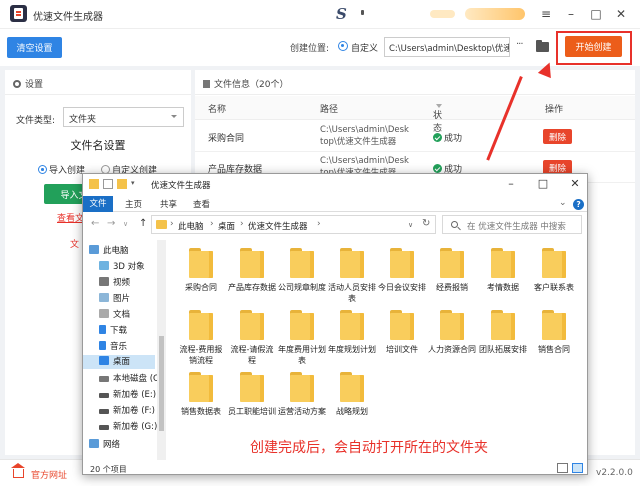 This screenshot has width=640, height=486. I want to click on address-bar: › 此电脑 › 桌面 › 优速文件生成器 › ∨ ↻, so click(293, 224).